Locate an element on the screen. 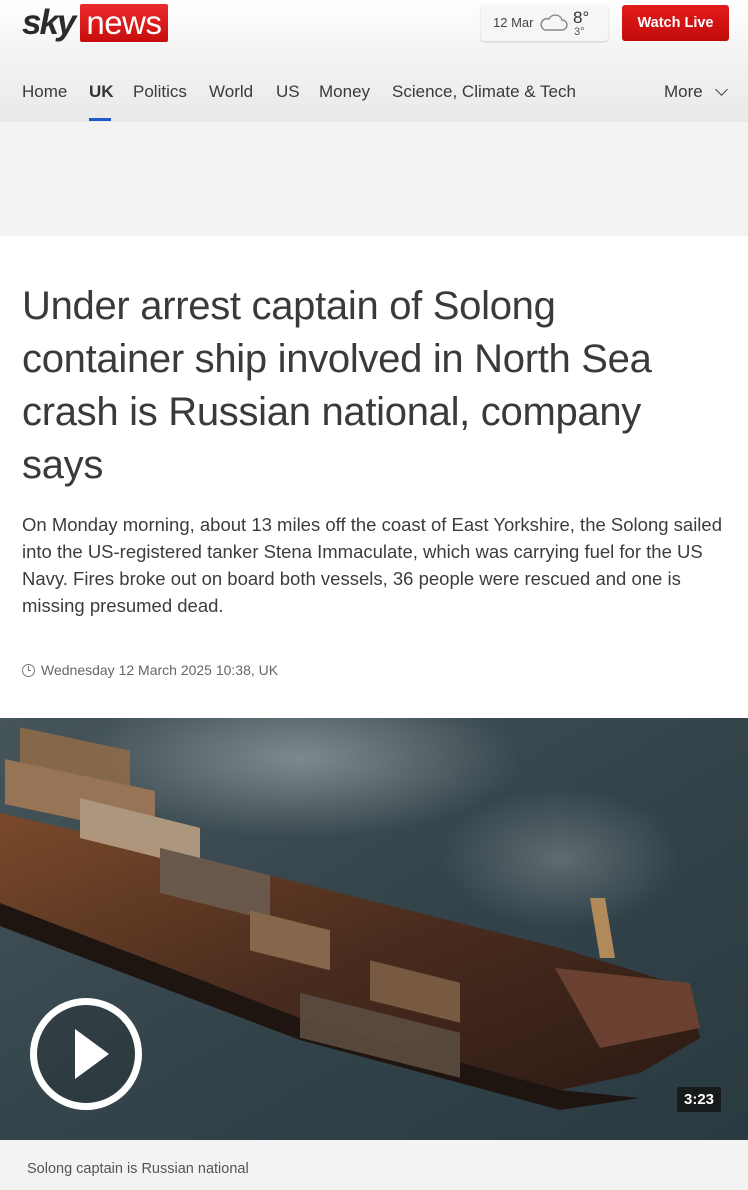 The height and width of the screenshot is (1190, 748). watch-live-button: Watch Live is located at coordinates (675, 23).